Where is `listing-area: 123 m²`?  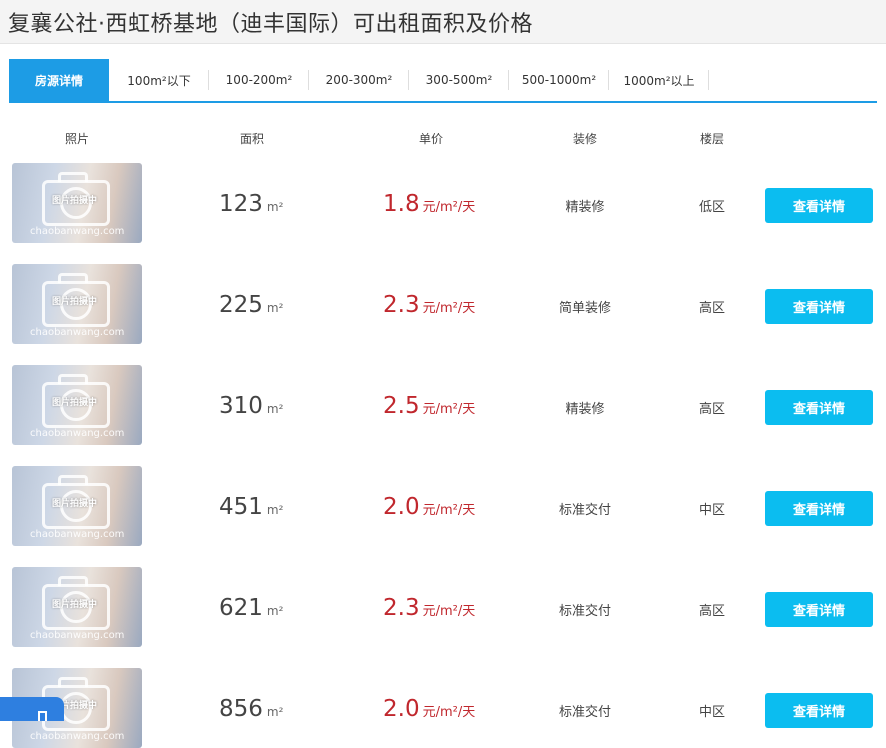 listing-area: 123 m² is located at coordinates (251, 204).